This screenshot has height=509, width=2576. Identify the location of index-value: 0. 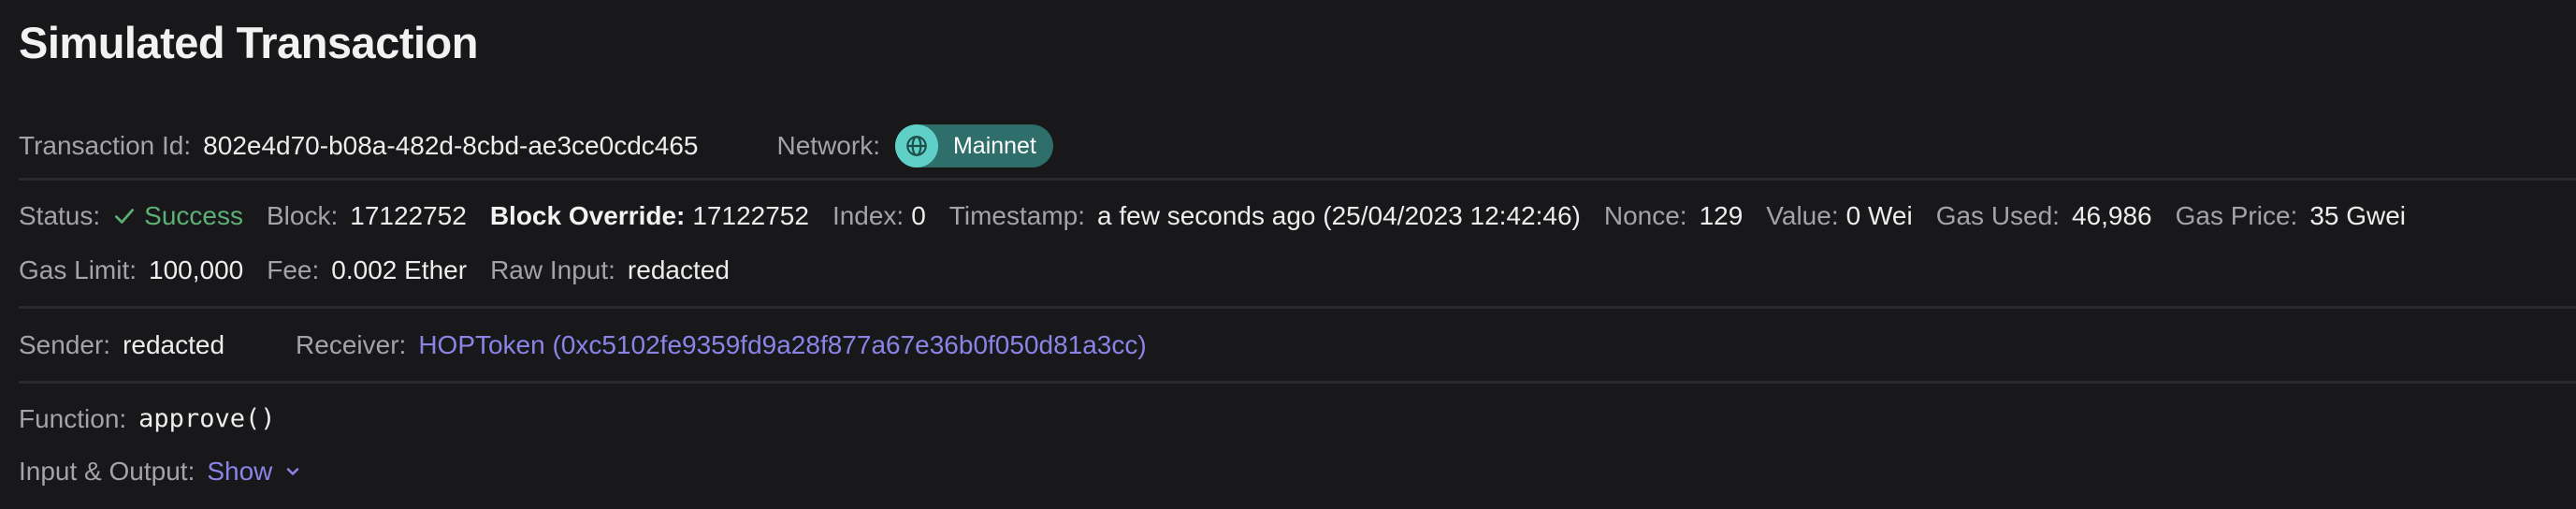
(918, 216).